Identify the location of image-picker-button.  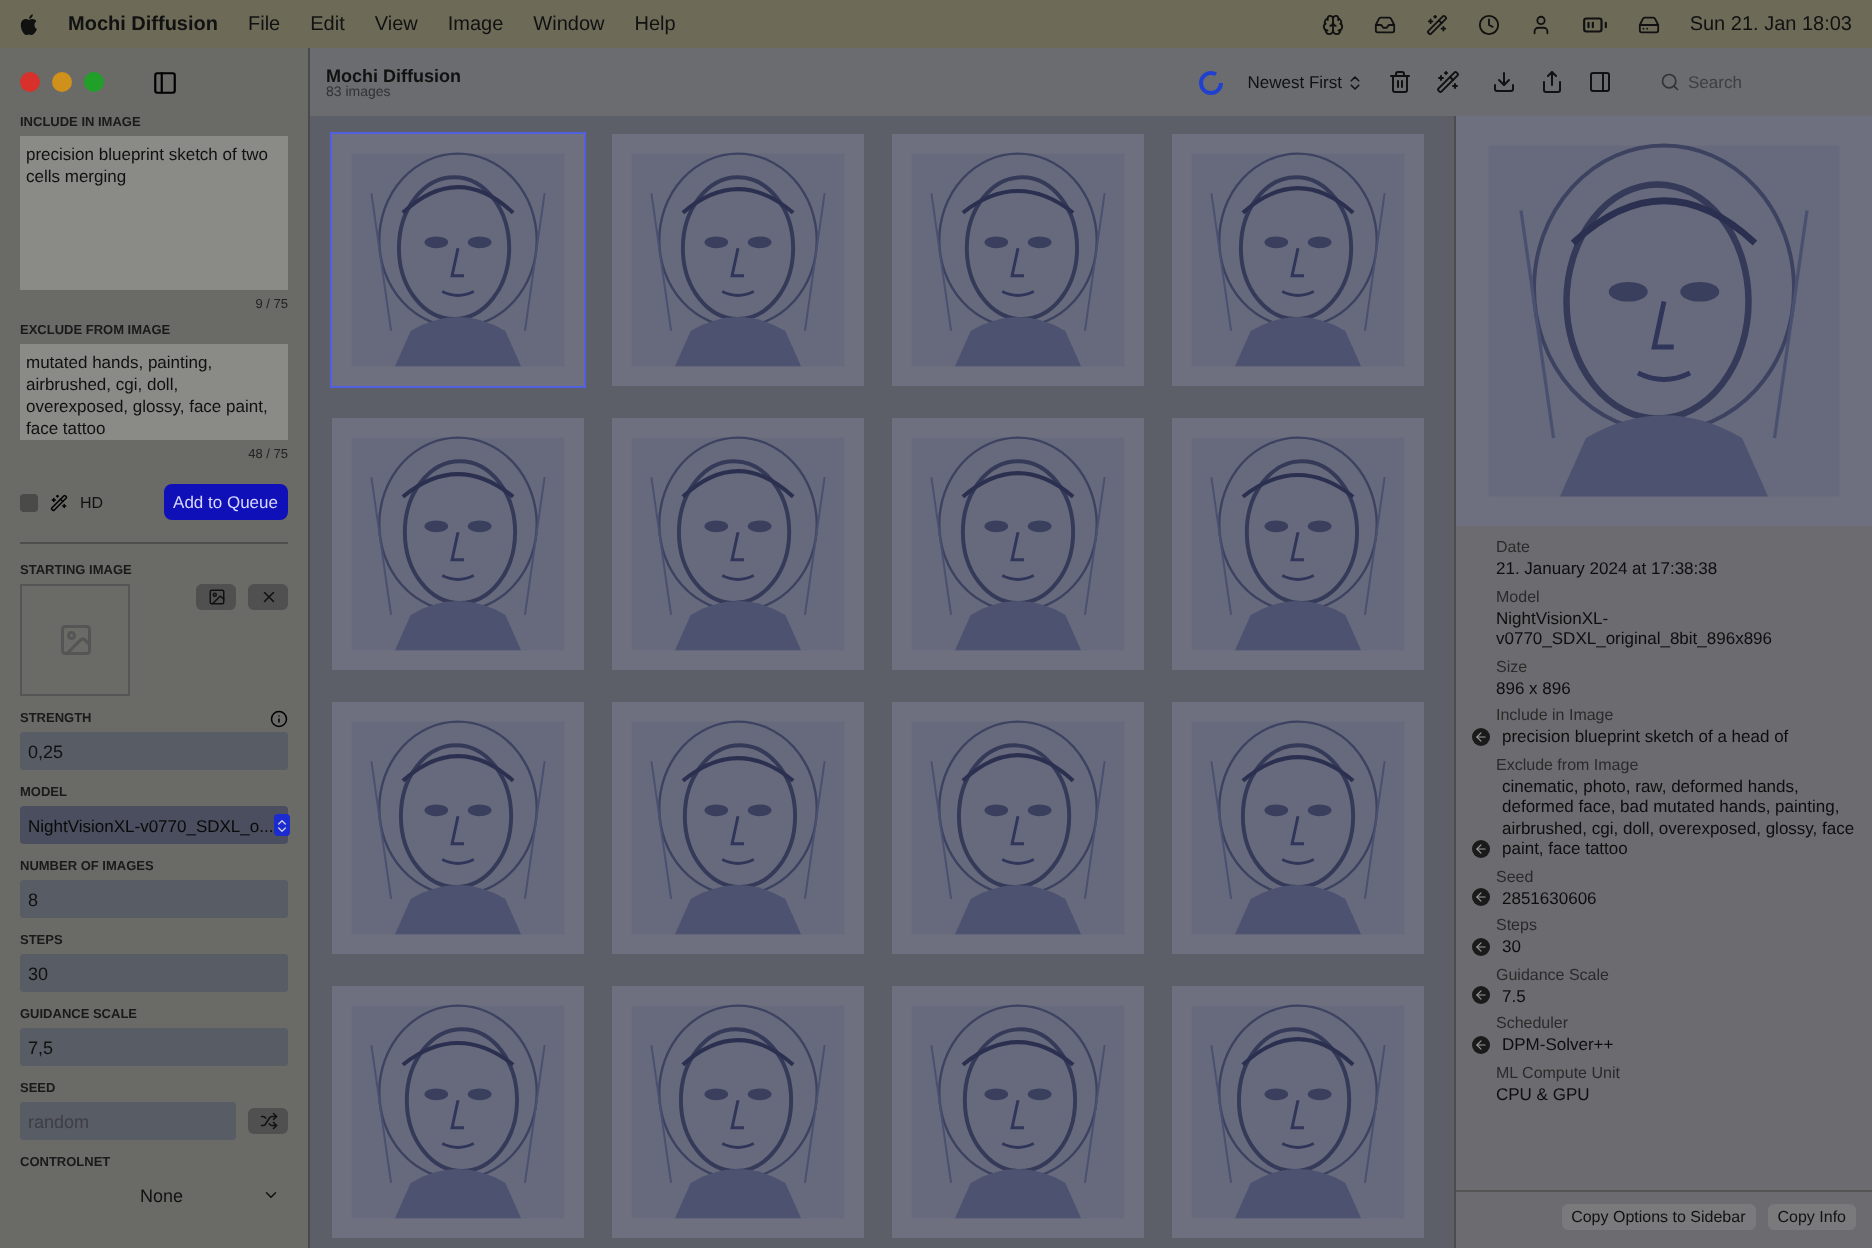
(216, 597).